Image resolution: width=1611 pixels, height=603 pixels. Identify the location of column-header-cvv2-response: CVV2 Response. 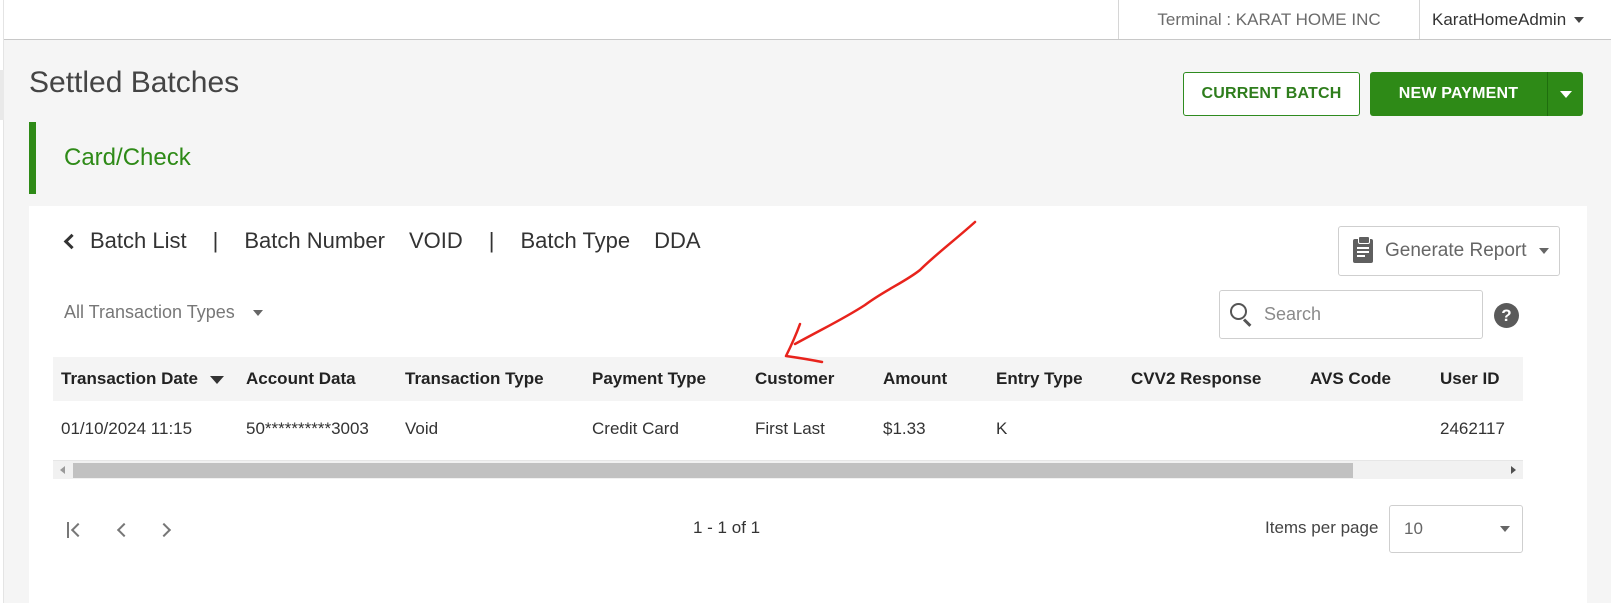
(1196, 379).